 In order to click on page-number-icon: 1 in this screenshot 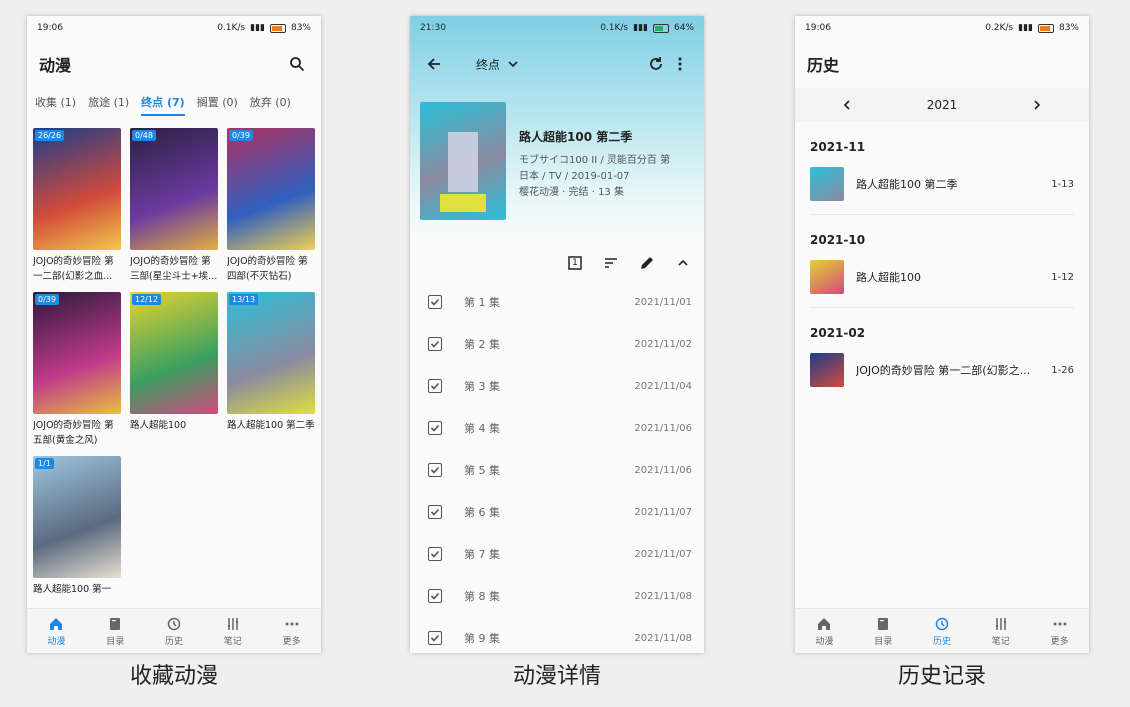, I will do `click(575, 263)`.